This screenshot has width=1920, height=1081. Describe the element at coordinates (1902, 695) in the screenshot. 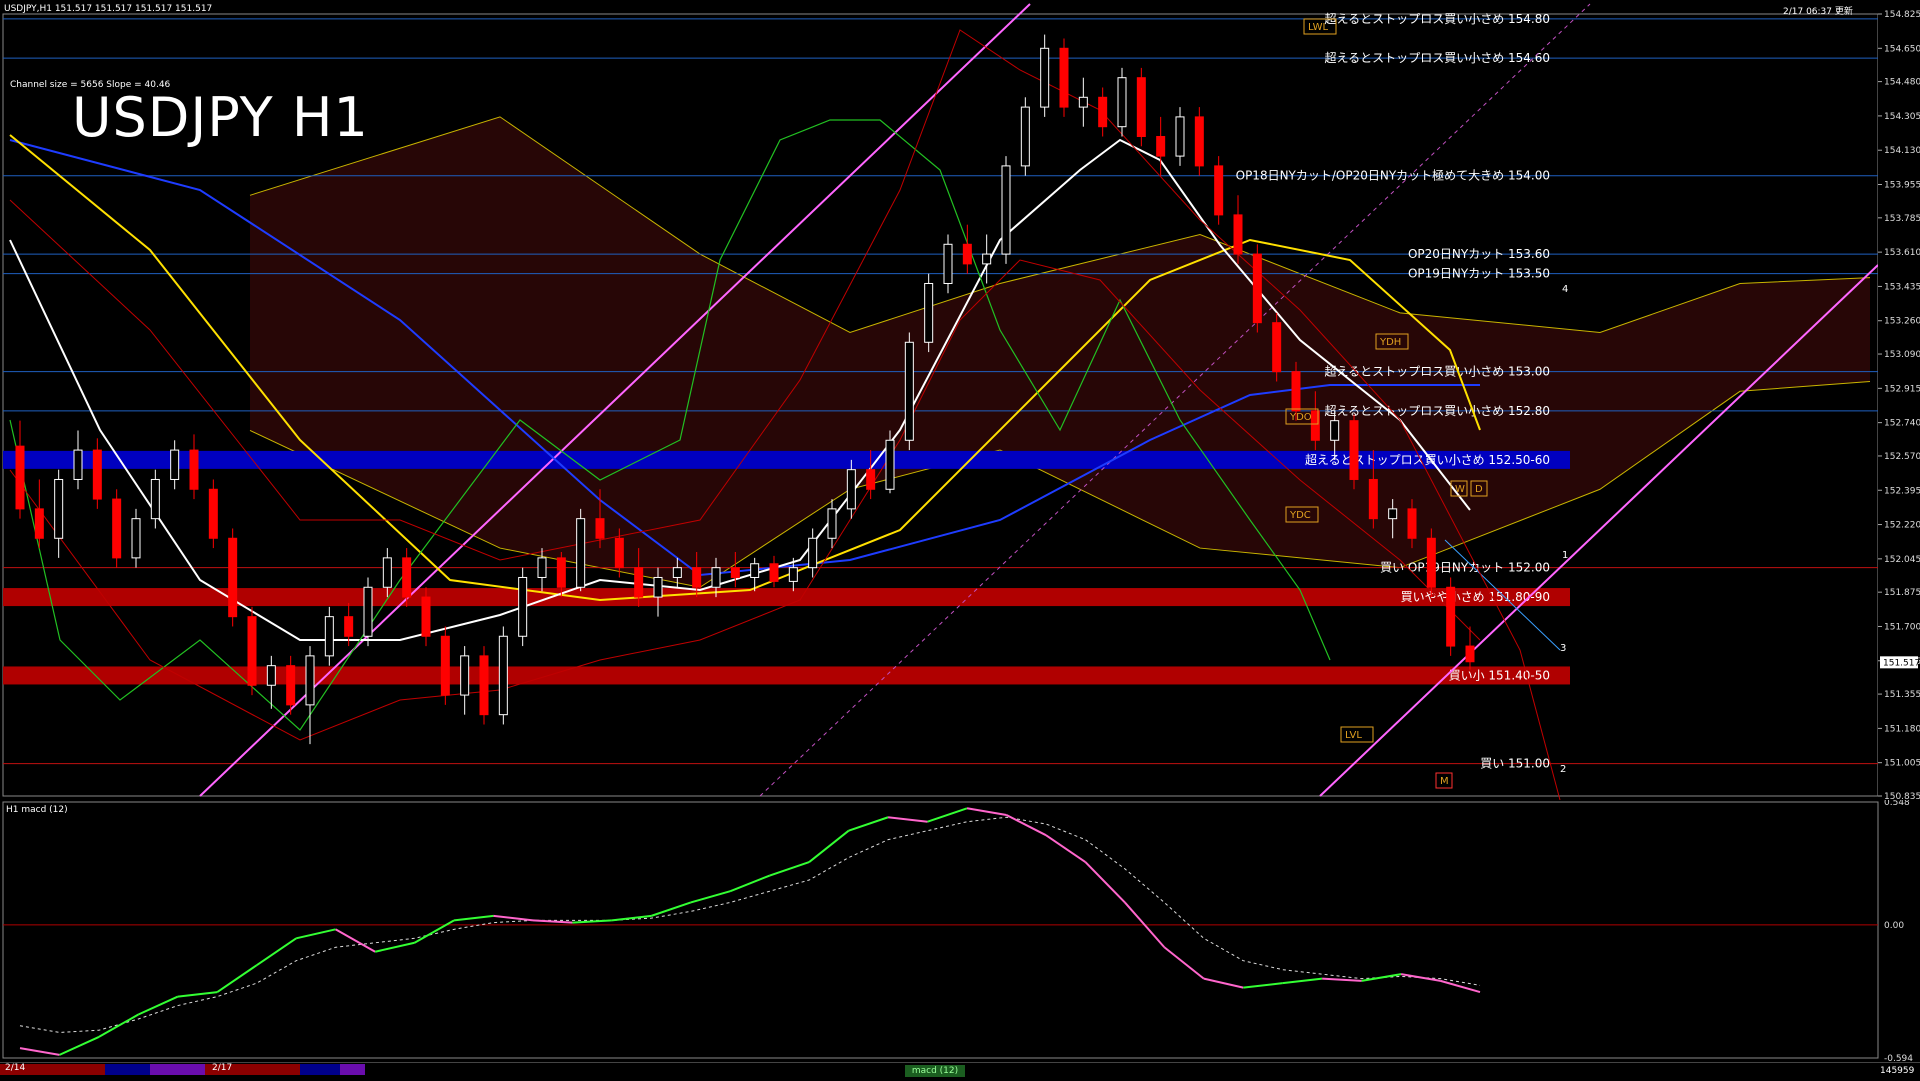

I see `price-tick-label: 151.355` at that location.